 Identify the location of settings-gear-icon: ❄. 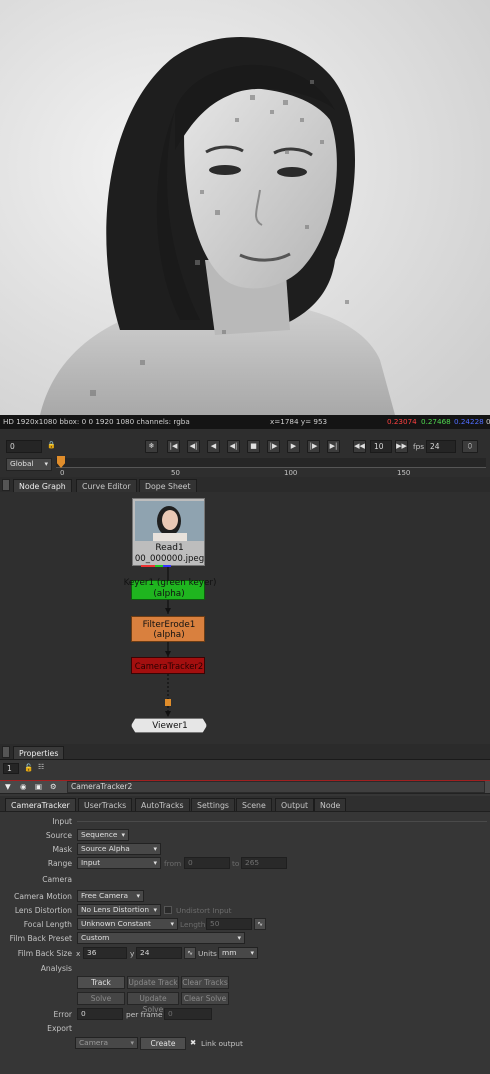
(151, 446).